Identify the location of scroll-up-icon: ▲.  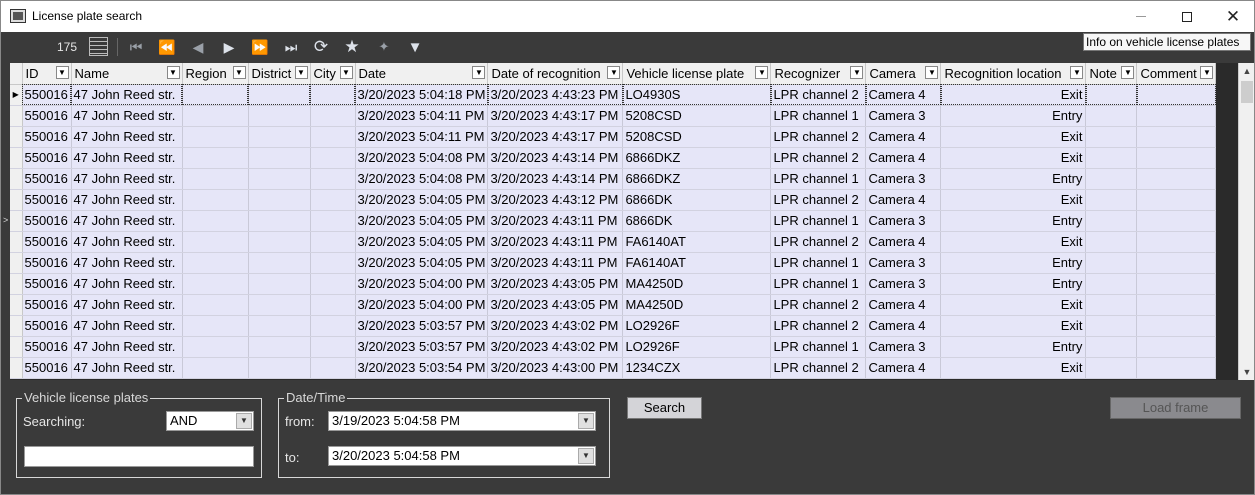
(1247, 71).